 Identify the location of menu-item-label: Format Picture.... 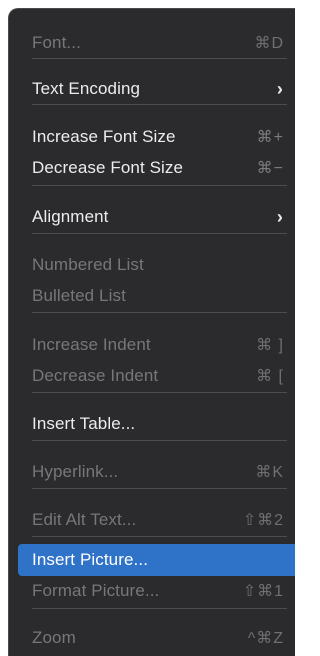
(96, 590).